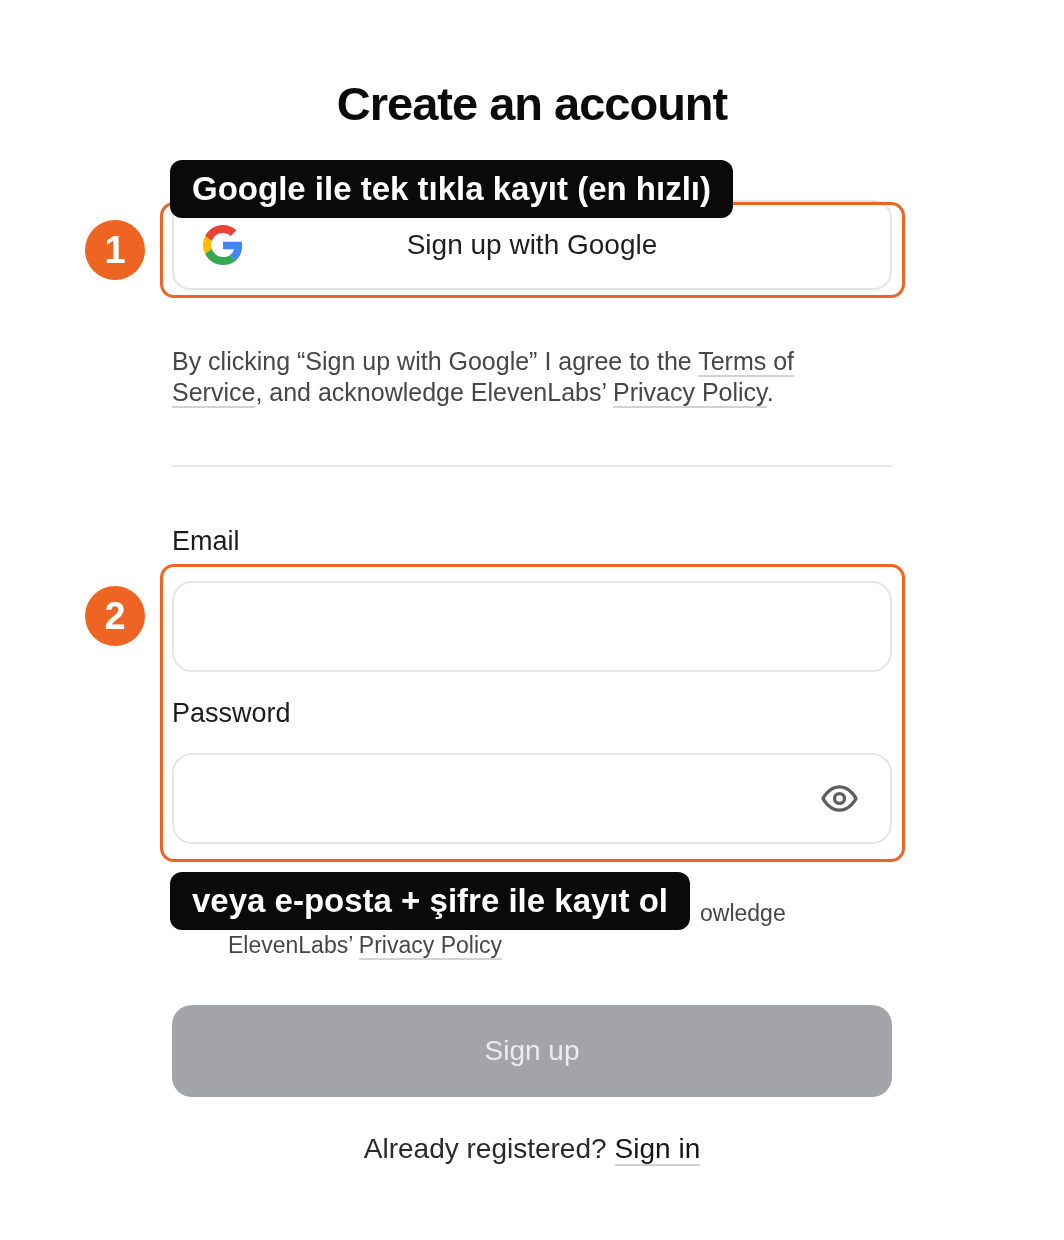  I want to click on consent-text: By clicking “Sign up with Google” I agree to the Terms of Service, and acknowledge ElevenLabs’ Privacy Policy., so click(484, 377).